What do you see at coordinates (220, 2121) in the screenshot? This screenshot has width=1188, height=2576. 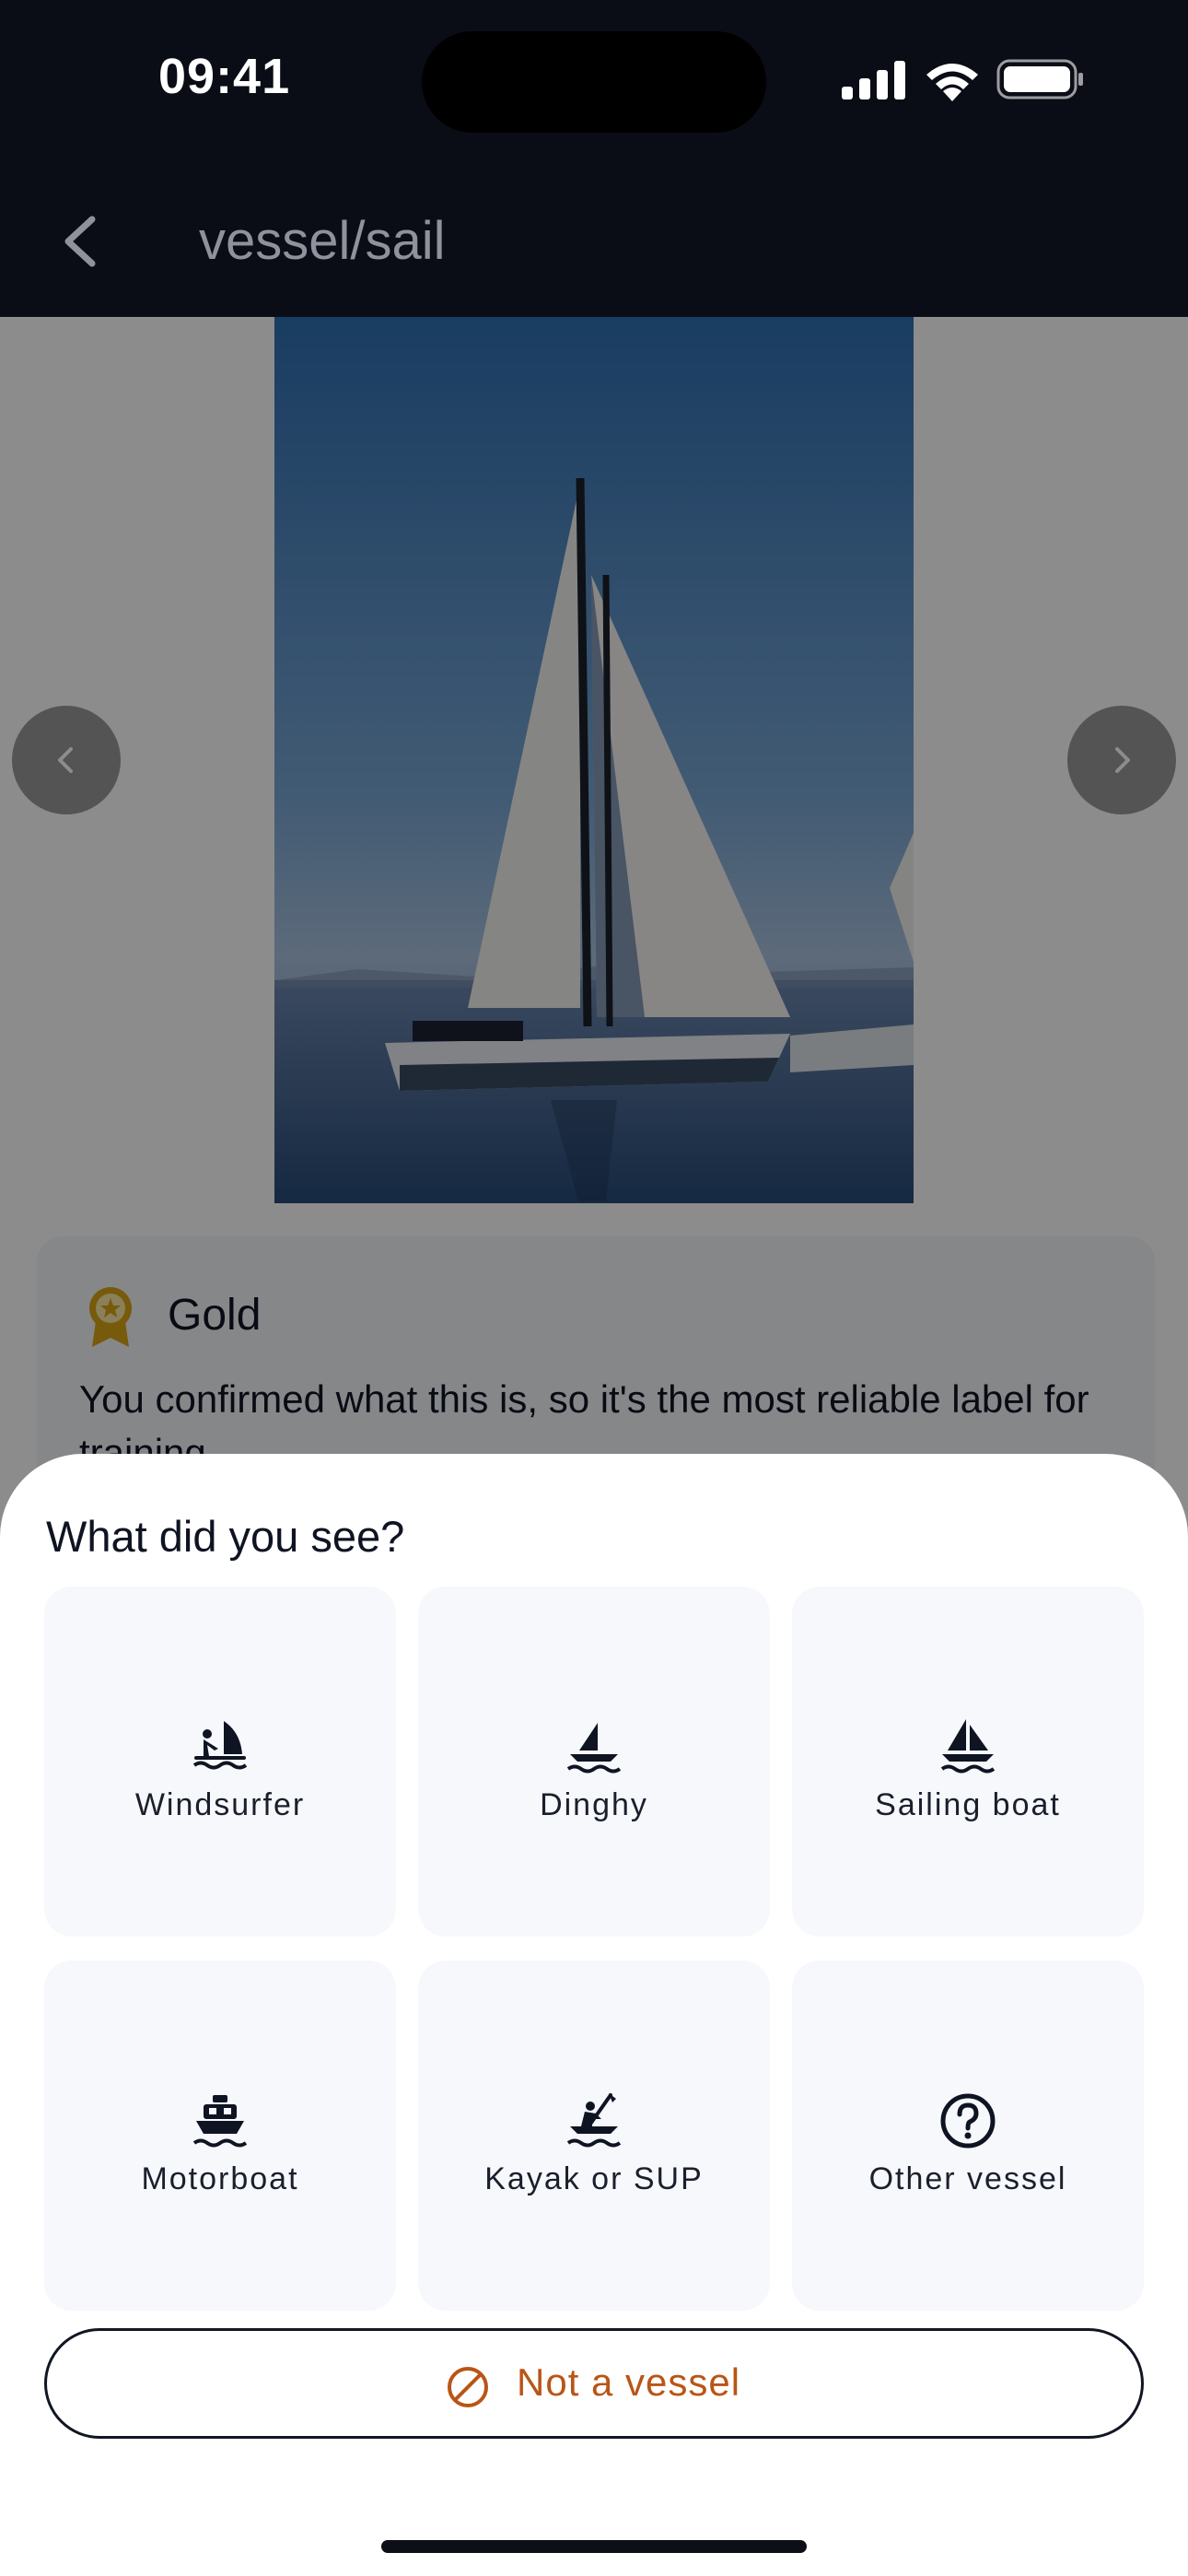 I see `motorboat-icon` at bounding box center [220, 2121].